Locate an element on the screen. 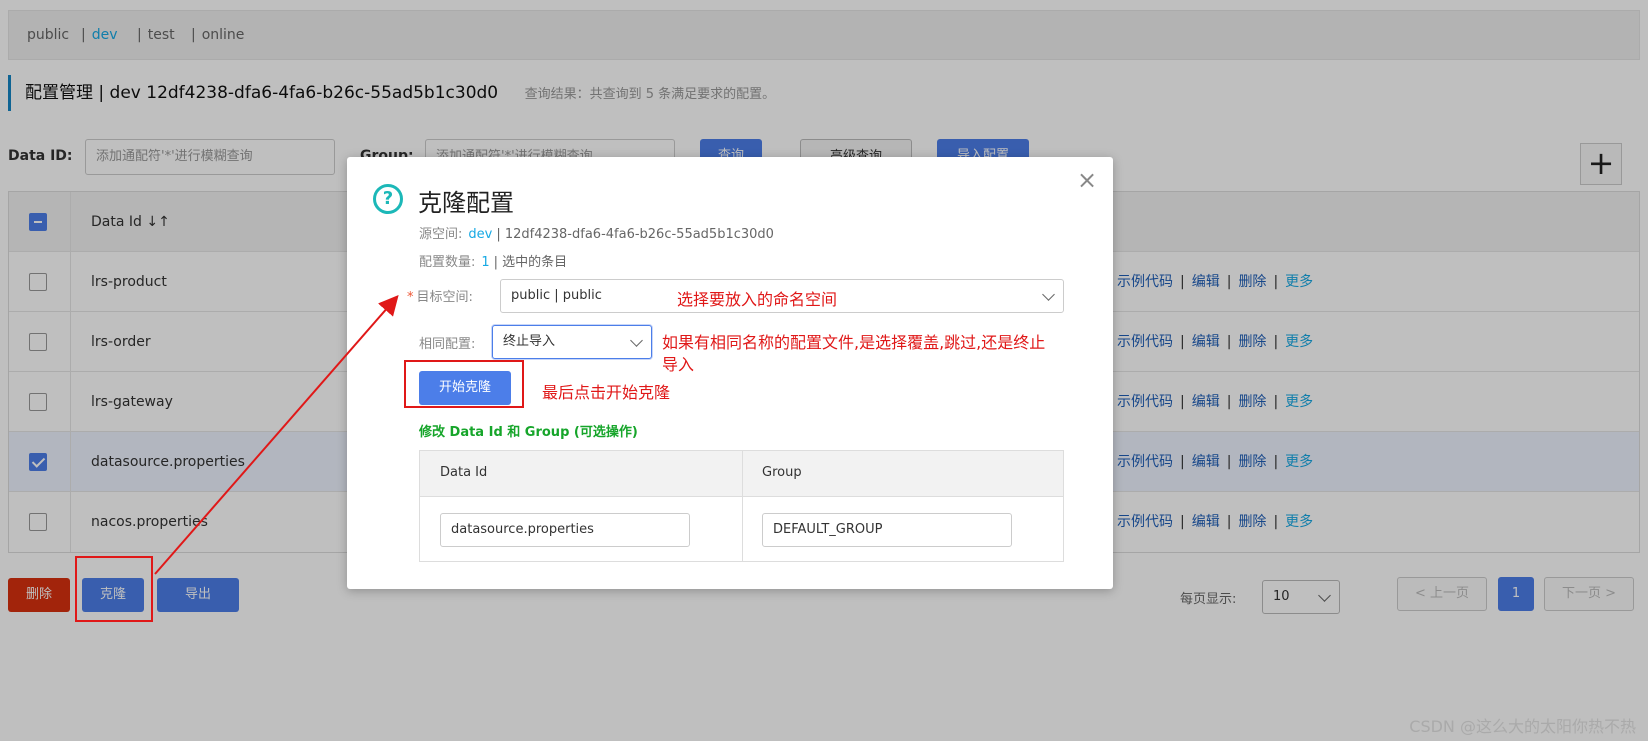  annotation-arrow is located at coordinates (276, 434).